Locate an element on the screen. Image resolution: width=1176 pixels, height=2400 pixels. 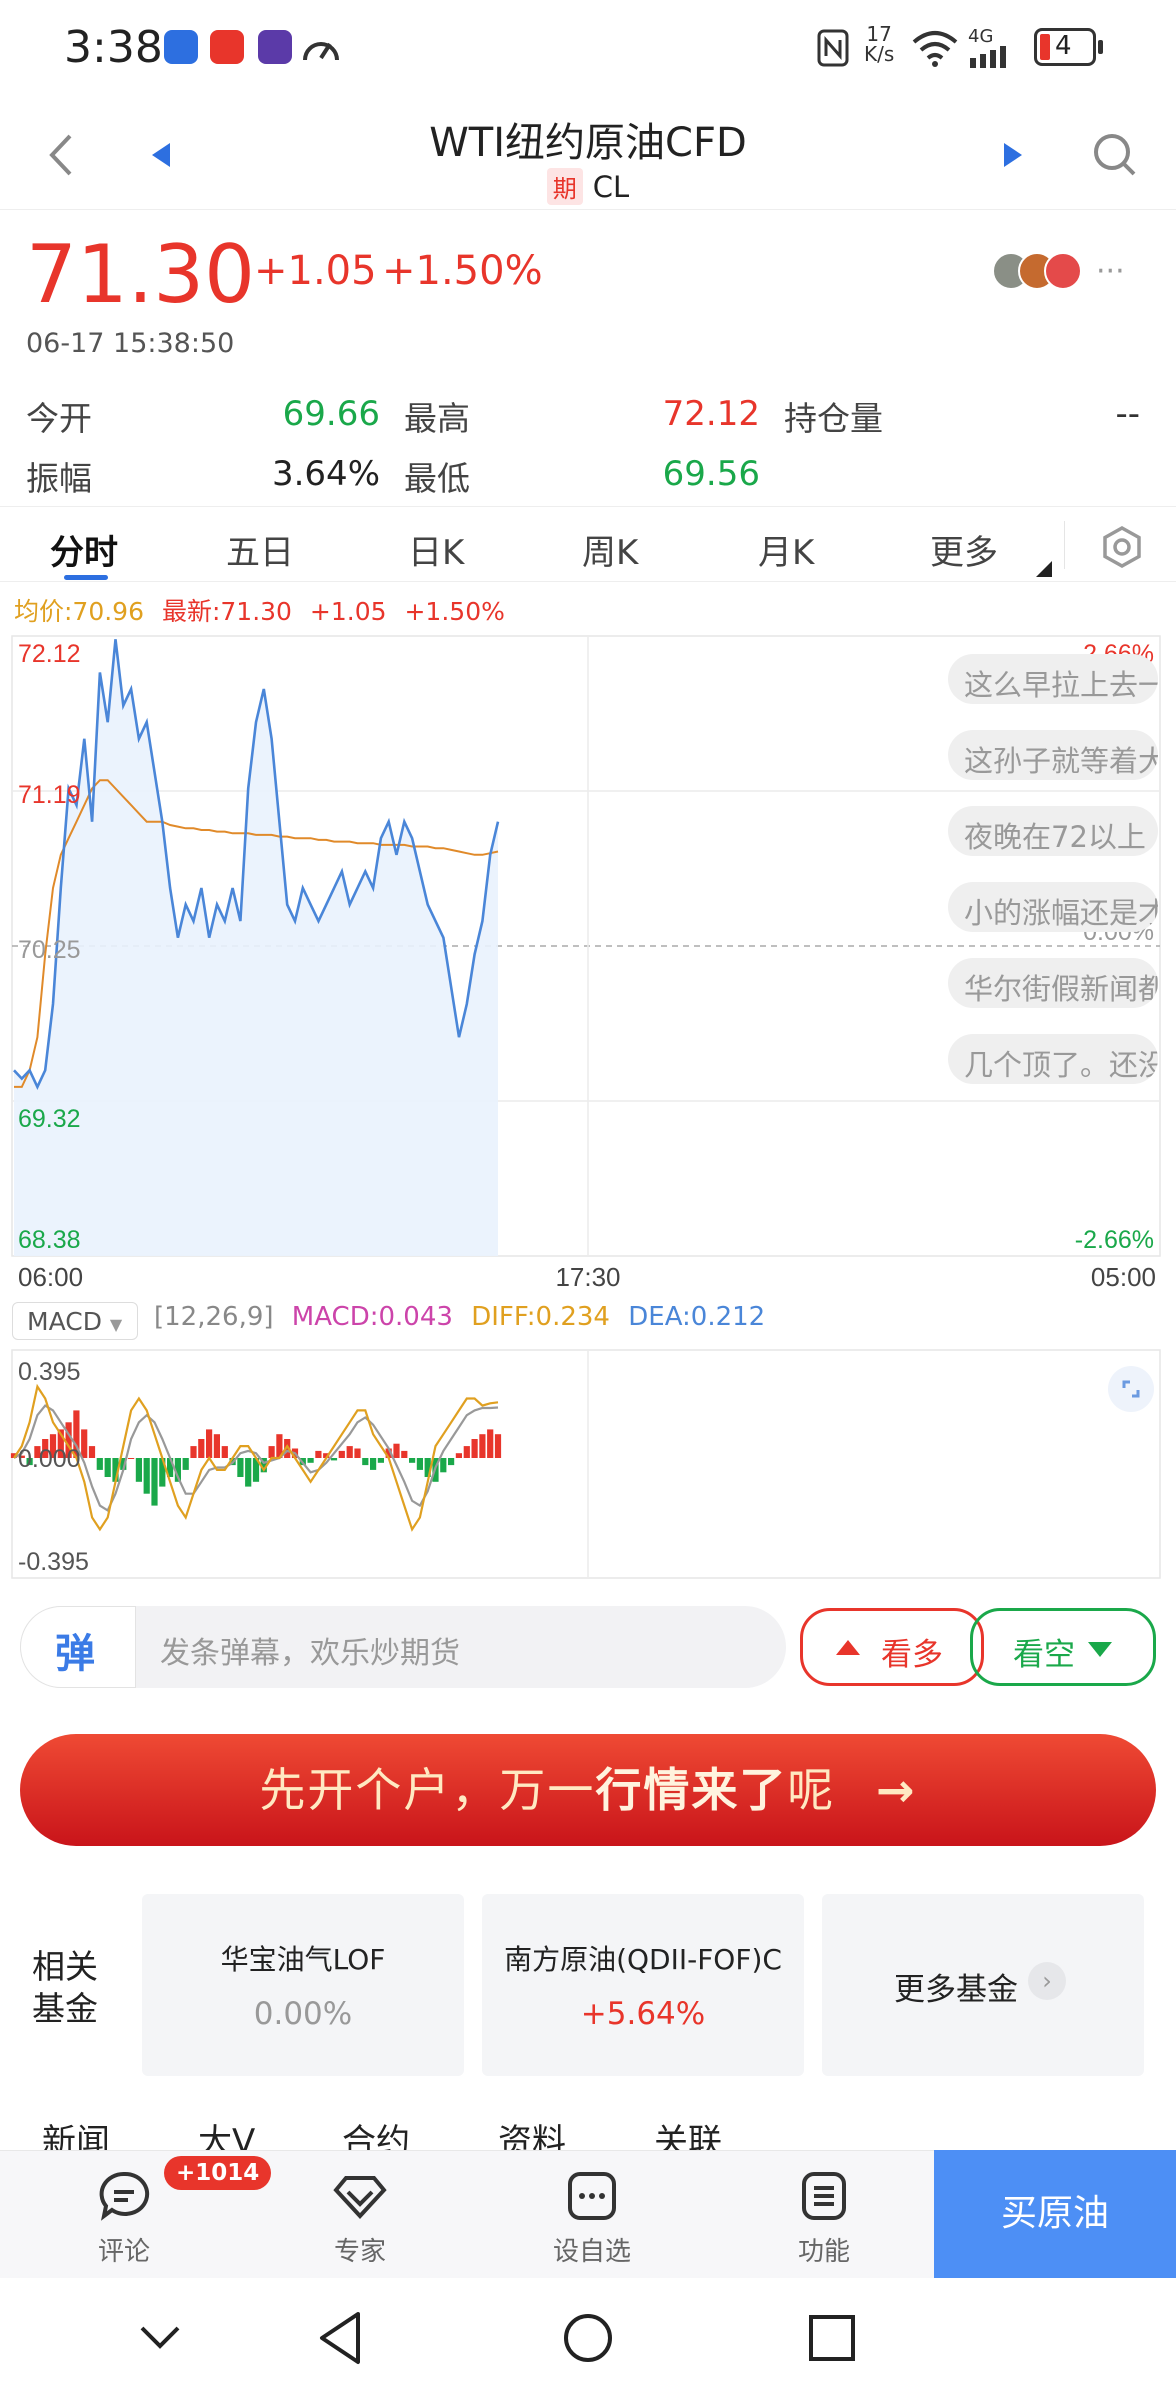
open-interest-label: 持仓量 is located at coordinates (833, 418).